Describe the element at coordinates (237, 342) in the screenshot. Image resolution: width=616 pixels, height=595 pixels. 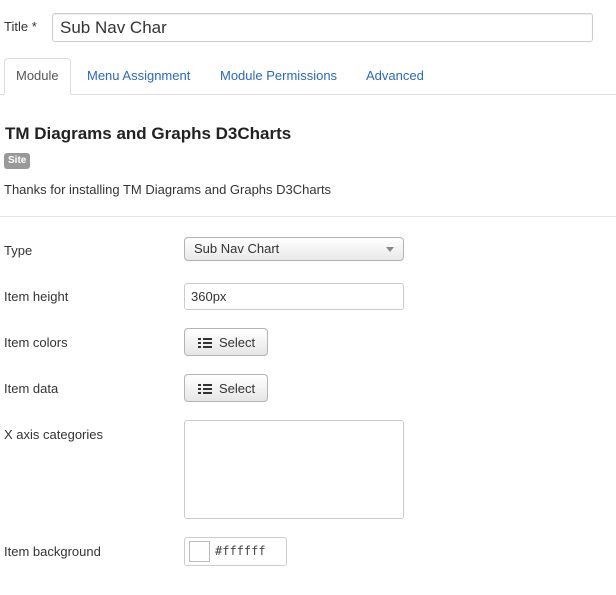
I see `item-colors-button-label: Select` at that location.